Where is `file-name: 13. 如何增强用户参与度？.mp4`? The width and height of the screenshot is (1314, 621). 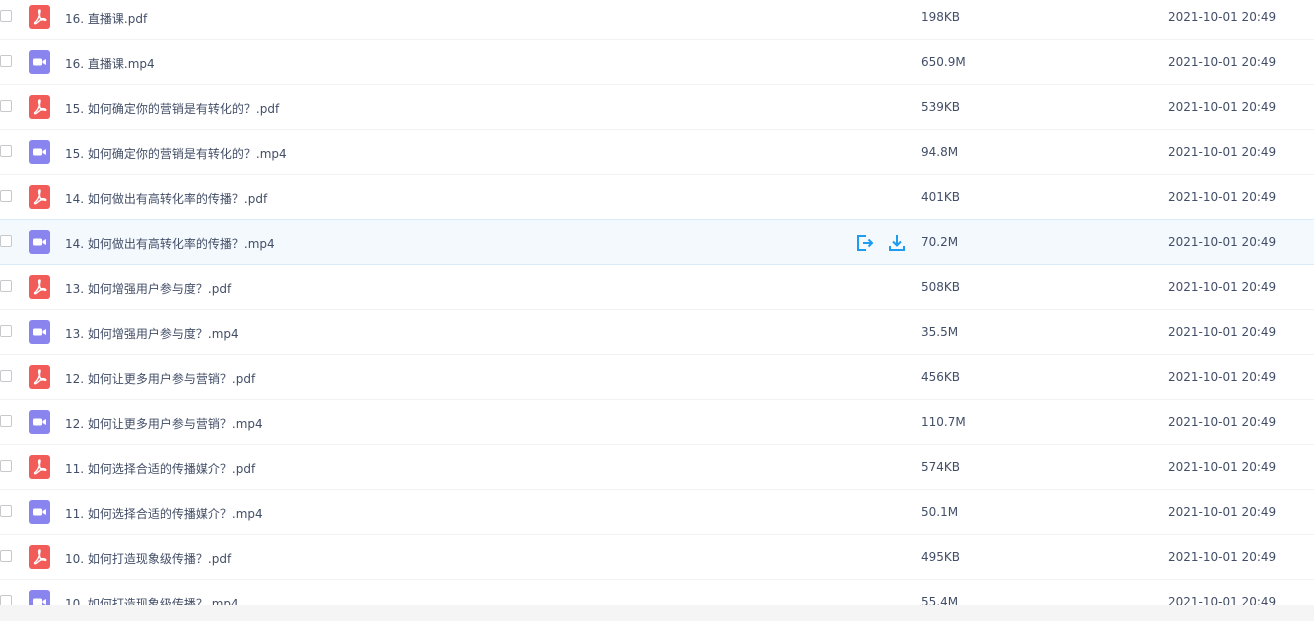 file-name: 13. 如何增强用户参与度？.mp4 is located at coordinates (152, 333).